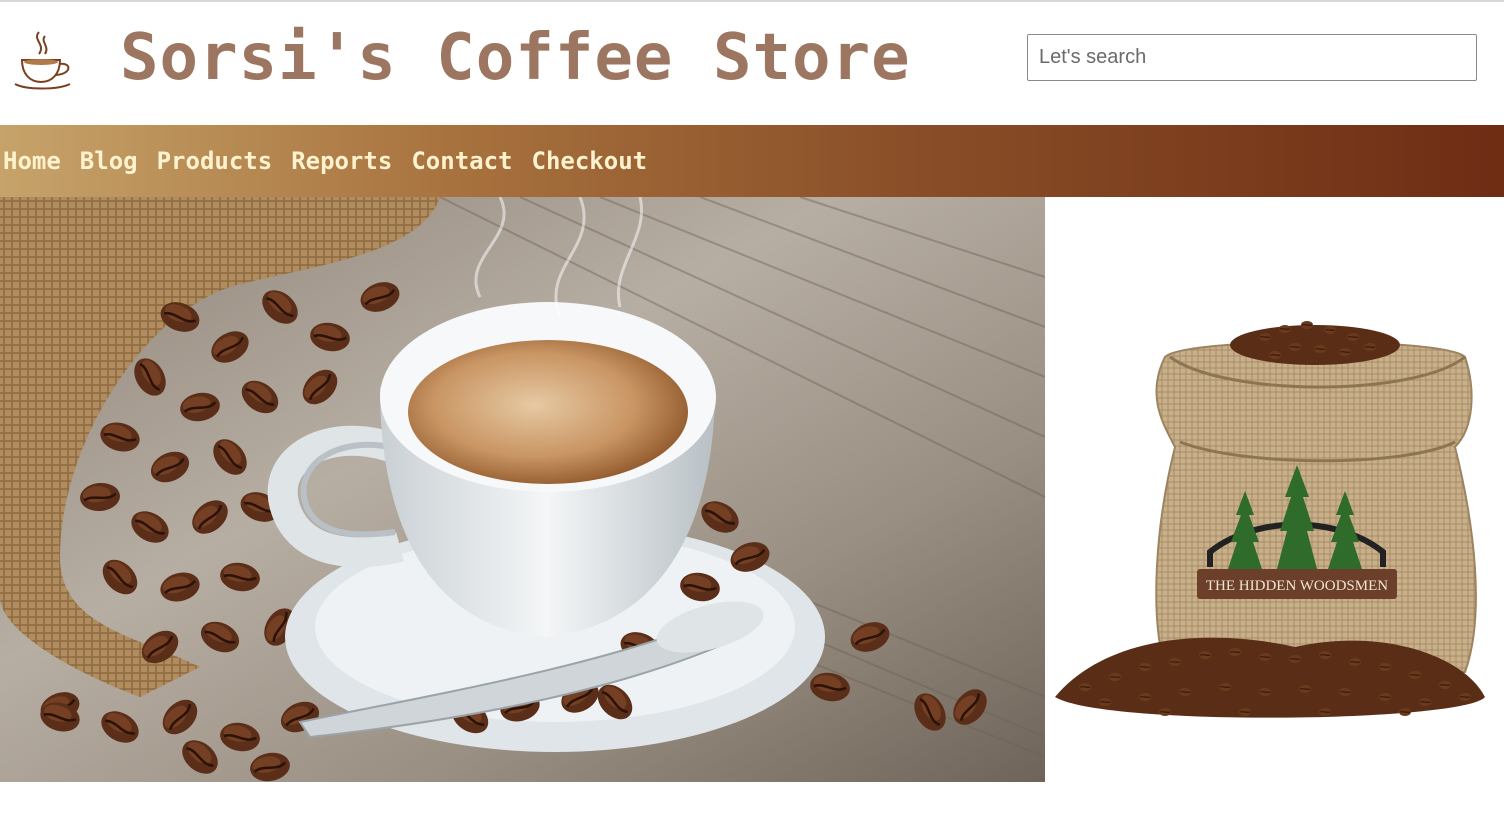  Describe the element at coordinates (515, 58) in the screenshot. I see `site-title: Sorsi's Coffee Store` at that location.